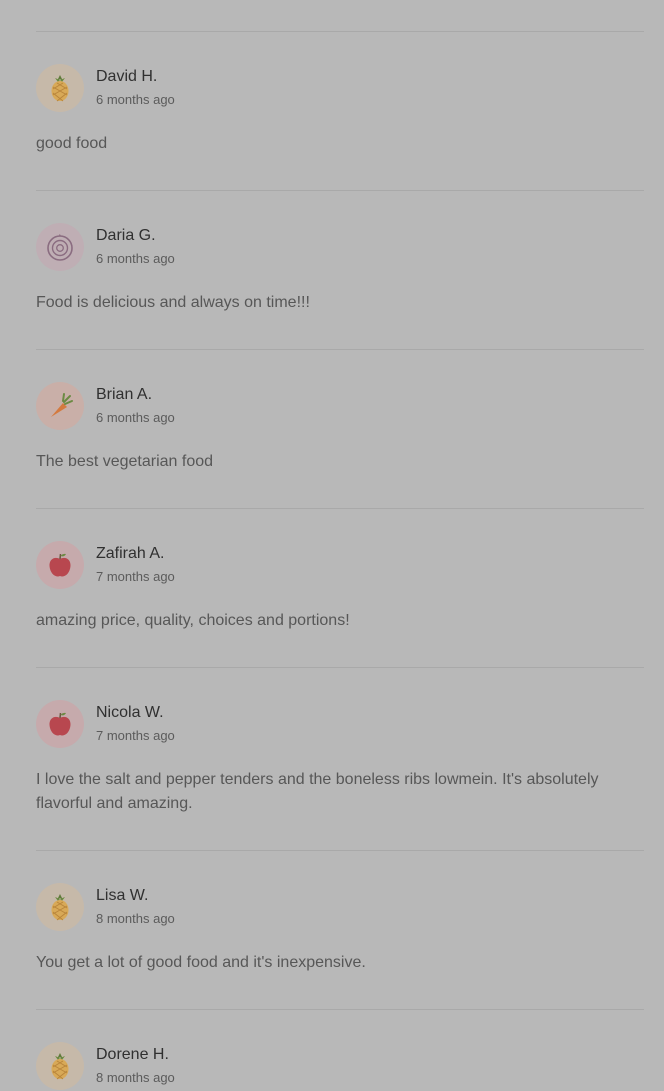  I want to click on review-header: Zafirah A. 7 months ago, so click(340, 565).